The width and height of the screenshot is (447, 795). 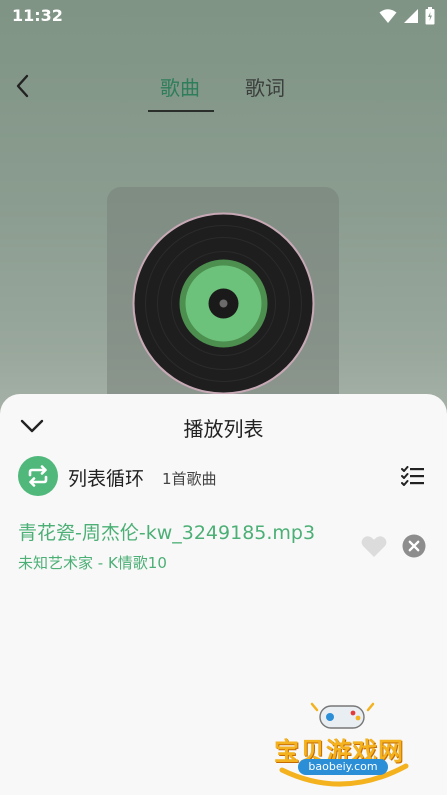 I want to click on watermark-logo: 宝贝游戏网 baobeiy.com, so click(x=343, y=744).